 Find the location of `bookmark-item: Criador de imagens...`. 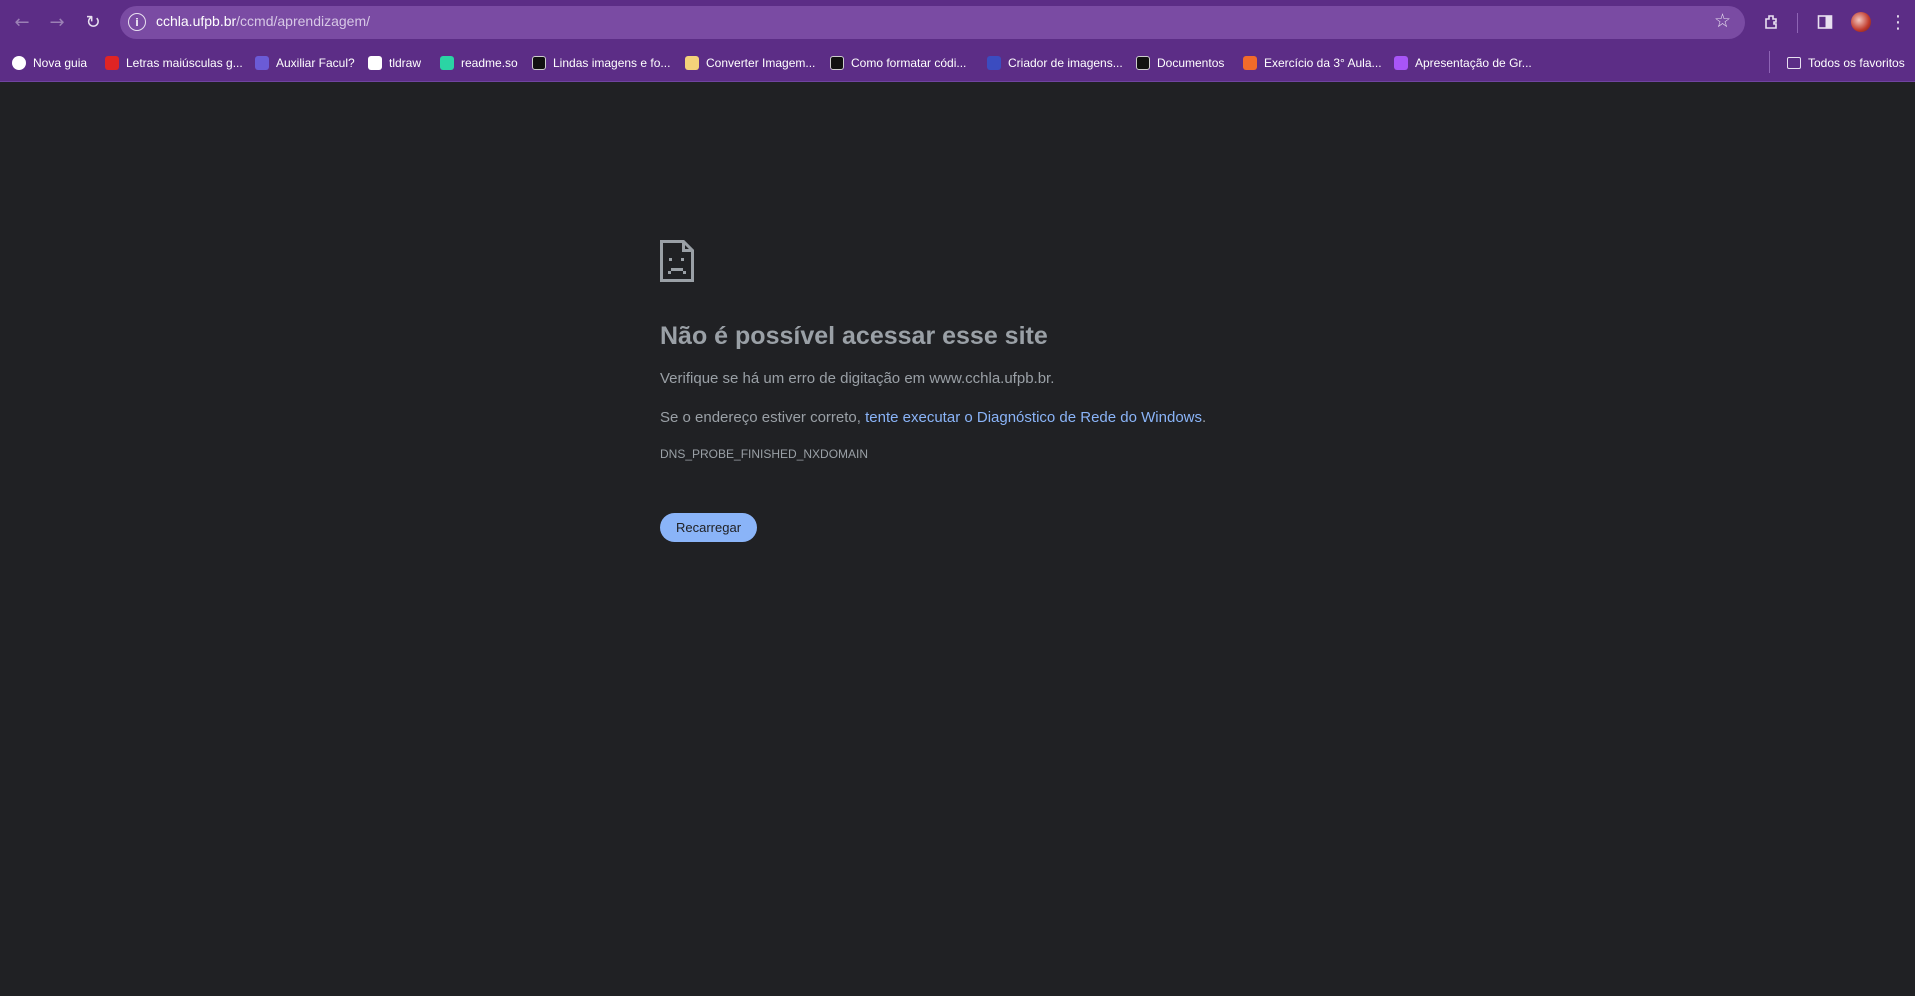

bookmark-item: Criador de imagens... is located at coordinates (1055, 63).